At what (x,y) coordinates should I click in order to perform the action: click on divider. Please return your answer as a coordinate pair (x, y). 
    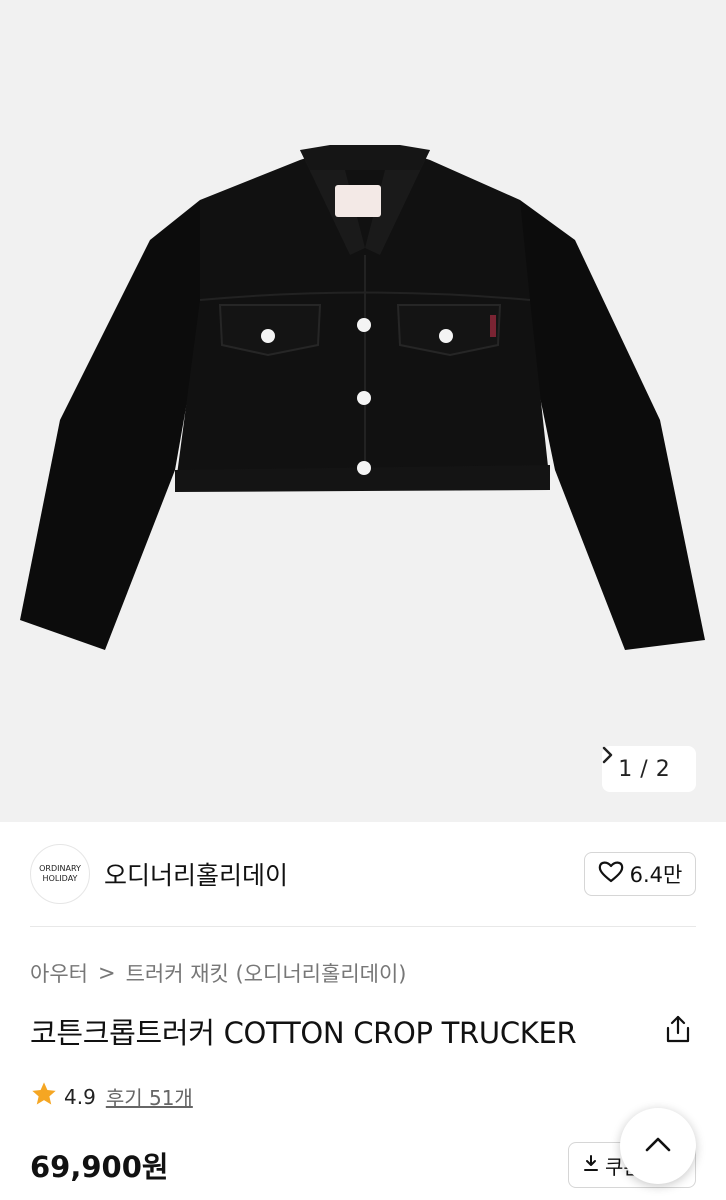
    Looking at the image, I should click on (363, 926).